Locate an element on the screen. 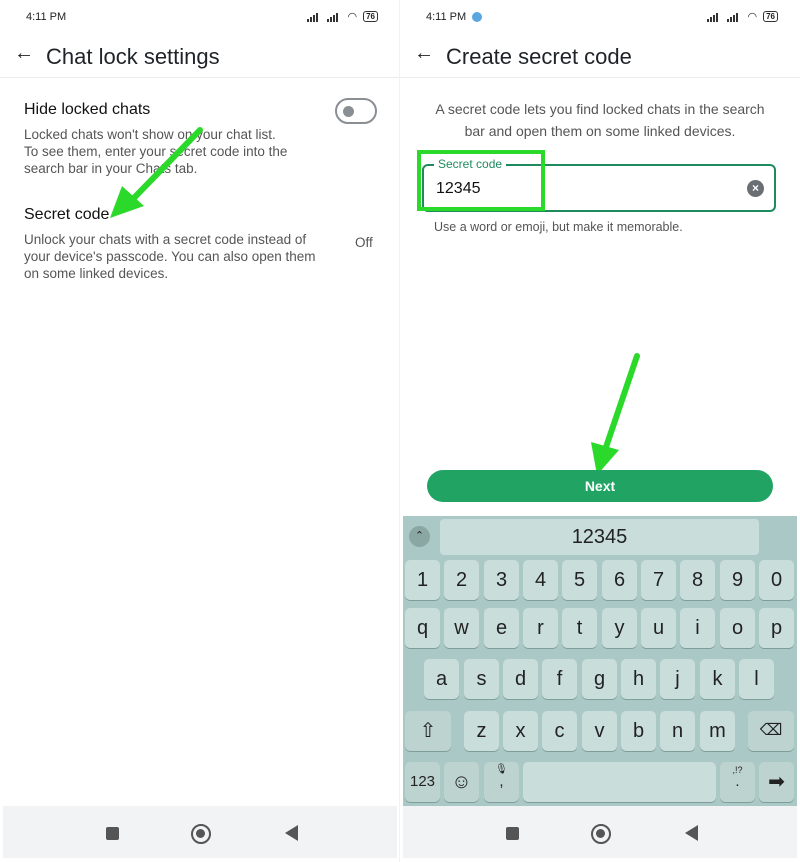 The image size is (800, 862). highlight-box is located at coordinates (481, 180).